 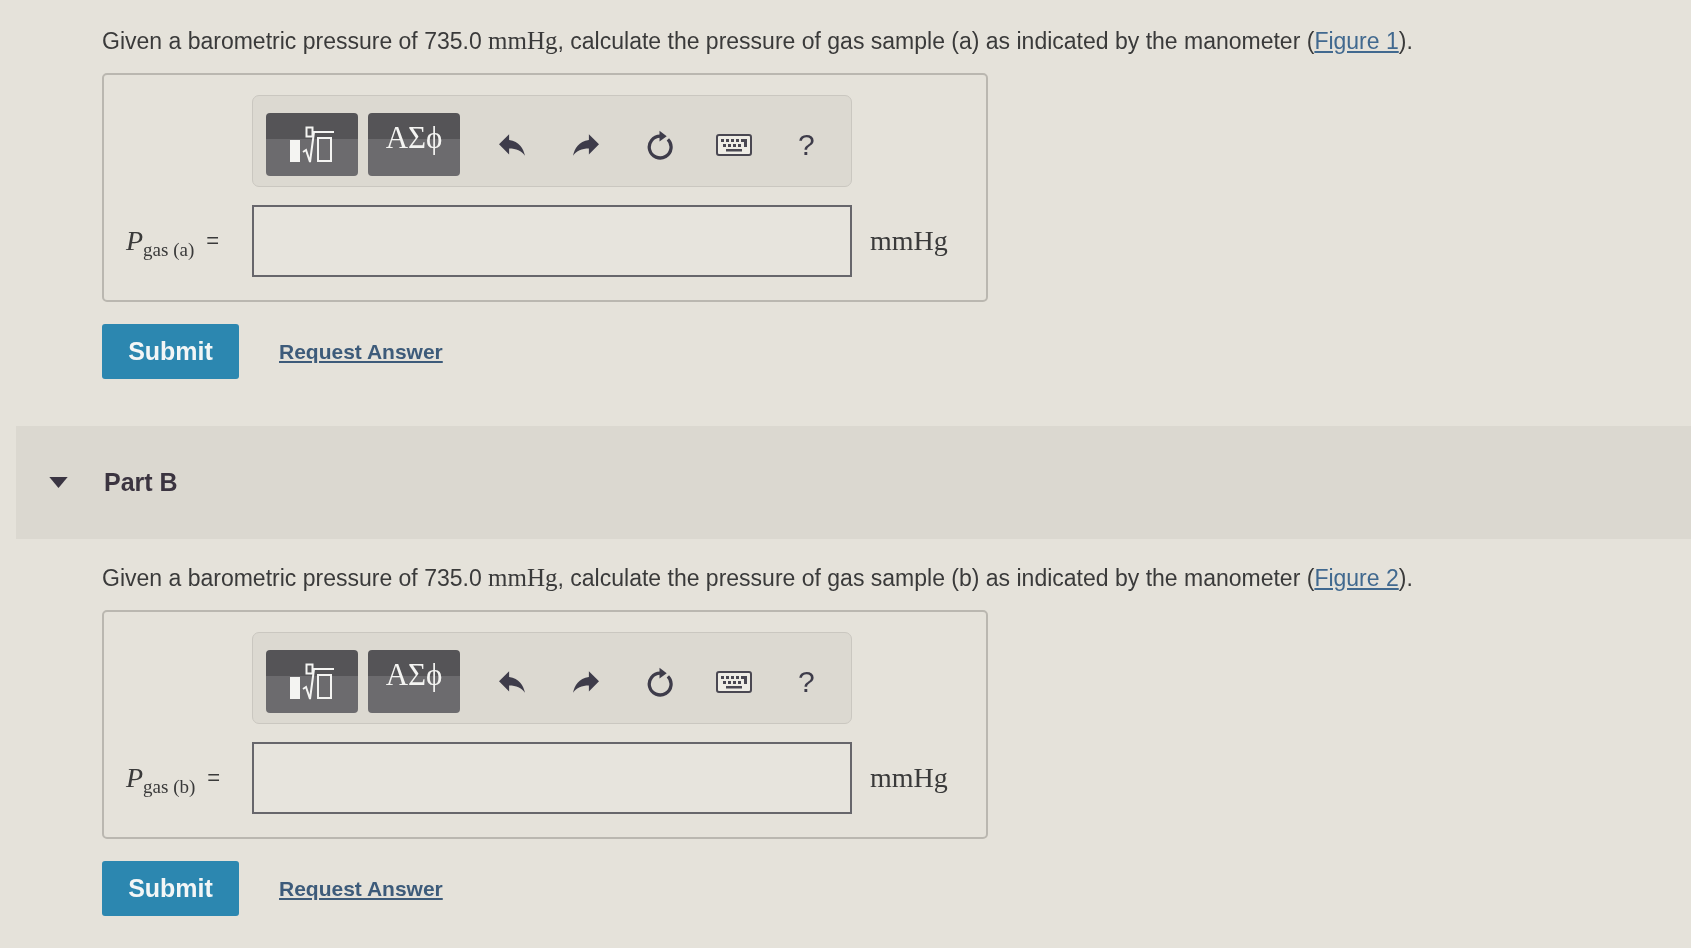 What do you see at coordinates (141, 482) in the screenshot?
I see `part-title: Part B` at bounding box center [141, 482].